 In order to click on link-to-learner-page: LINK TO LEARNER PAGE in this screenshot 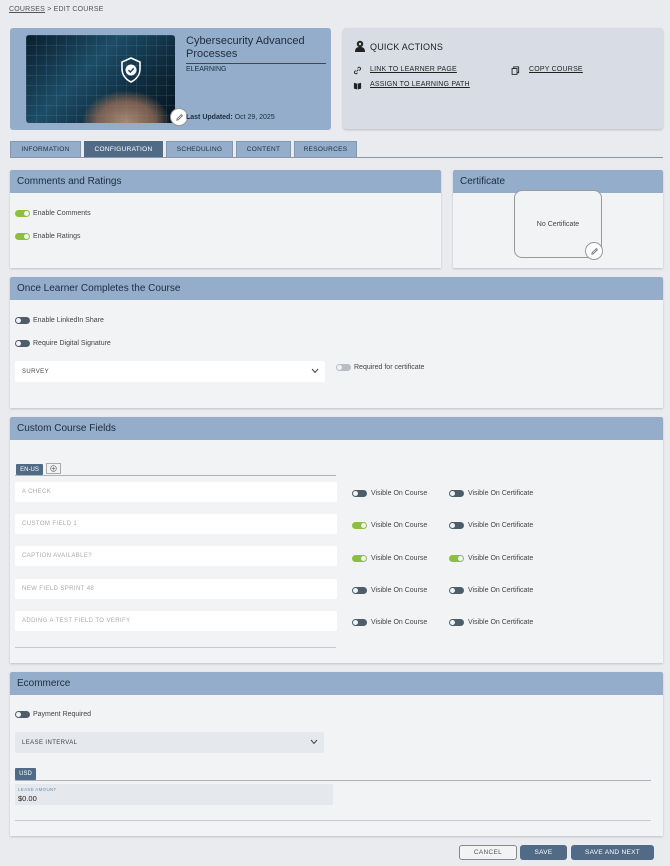, I will do `click(413, 69)`.